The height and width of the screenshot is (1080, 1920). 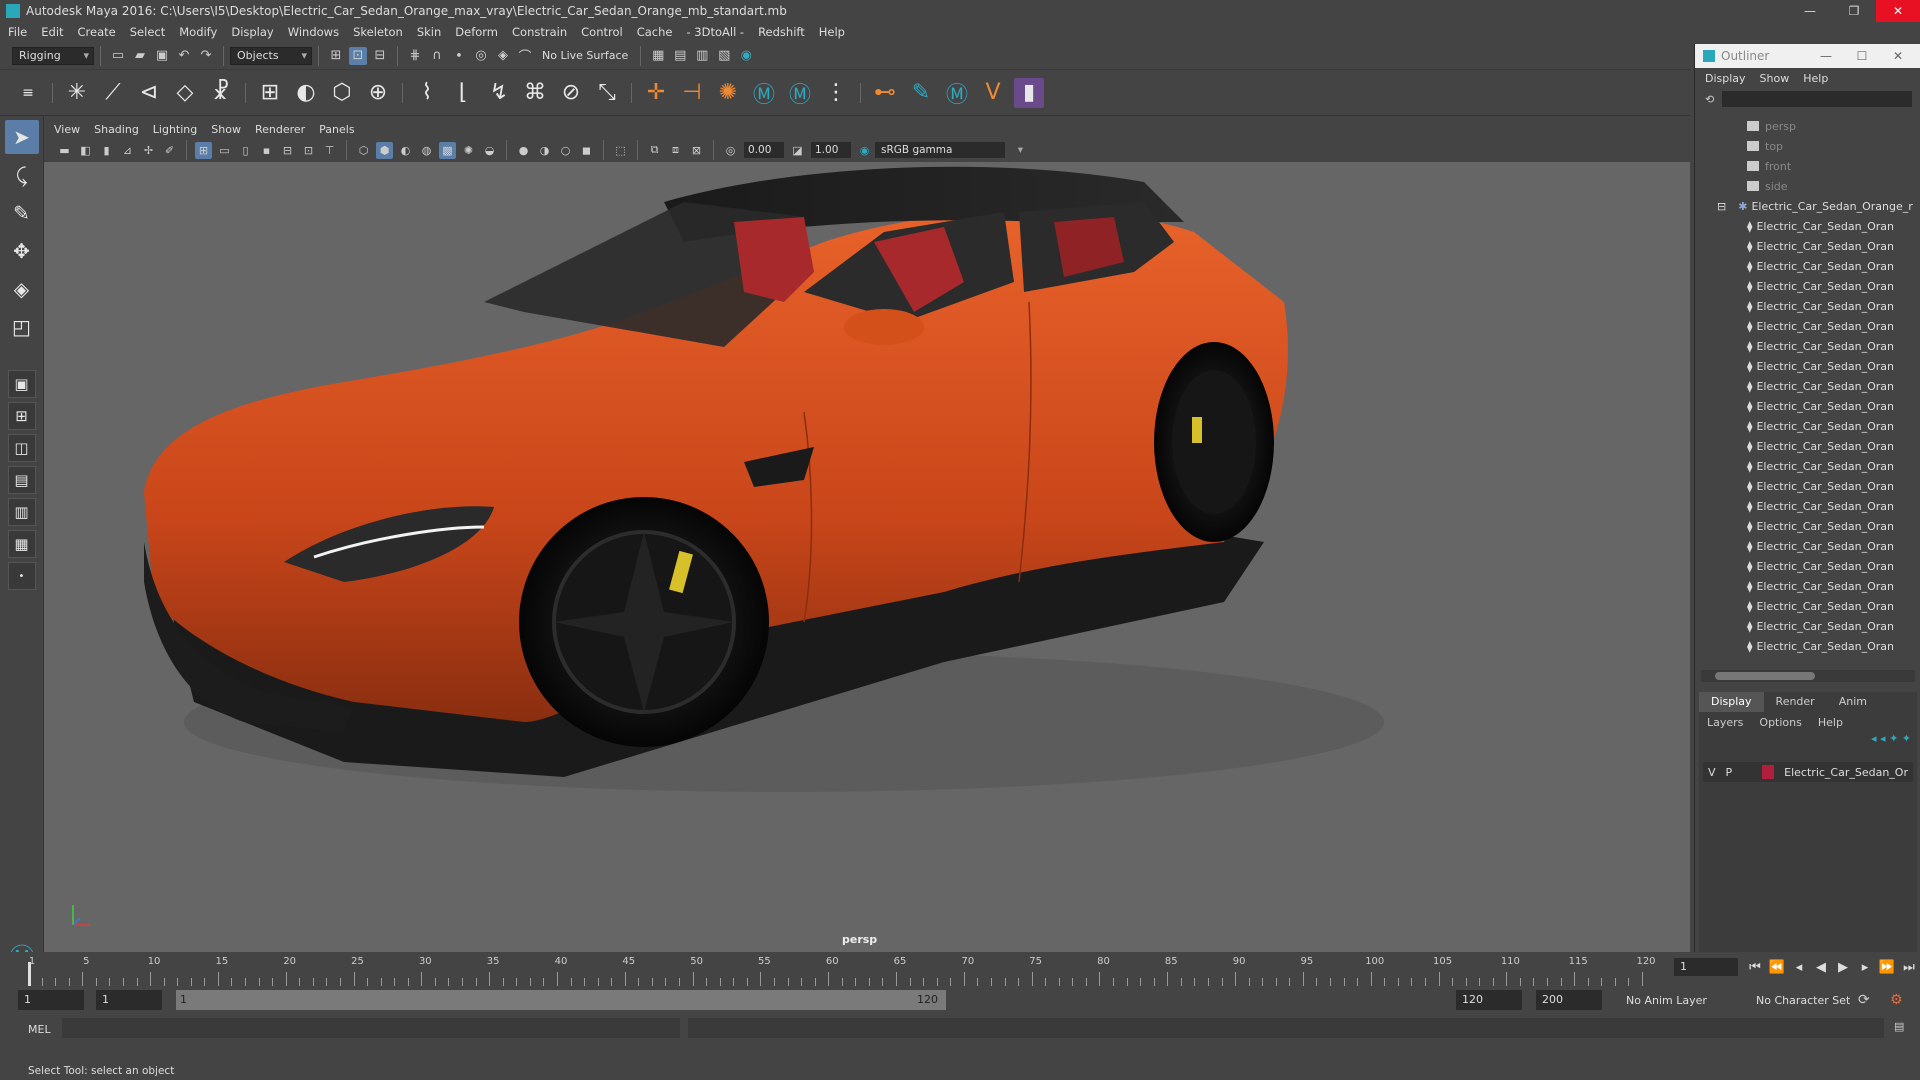 What do you see at coordinates (22, 175) in the screenshot?
I see `lasso-tool-icon: ⤹` at bounding box center [22, 175].